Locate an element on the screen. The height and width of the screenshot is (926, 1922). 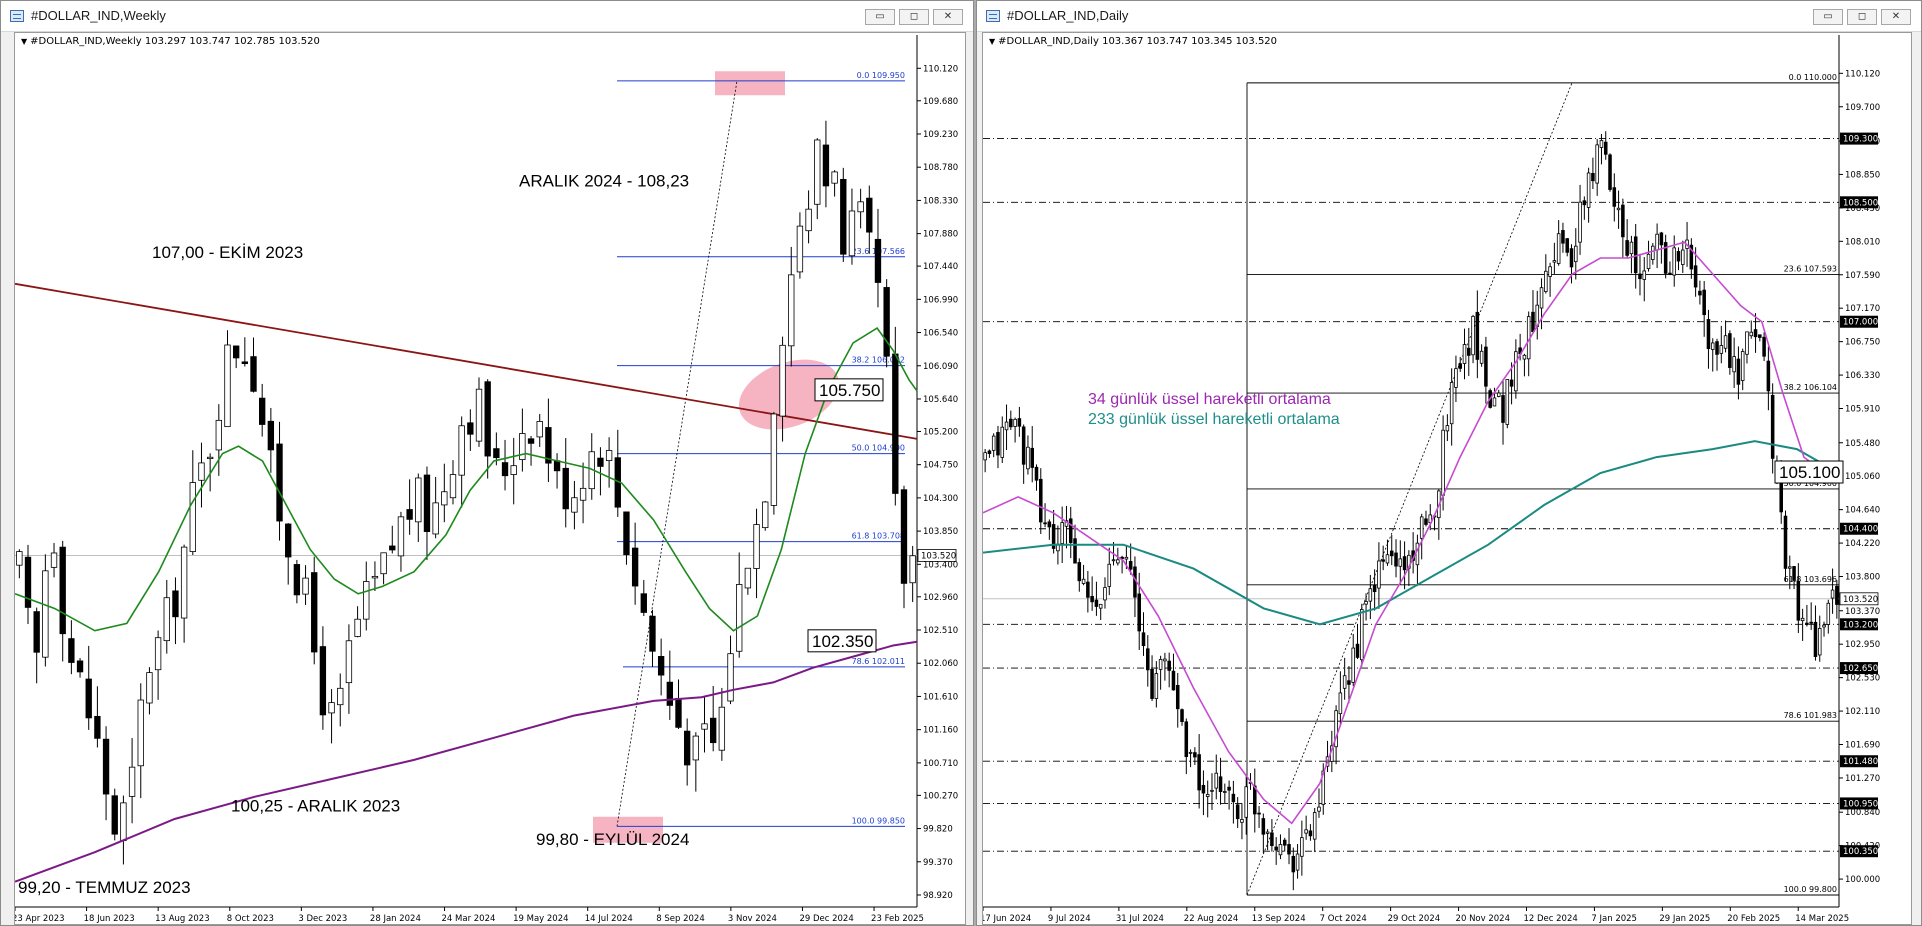
daily-titlebar: #DOLLAR_IND,Daily ▭ ◻ ✕ is located at coordinates (1449, 16).